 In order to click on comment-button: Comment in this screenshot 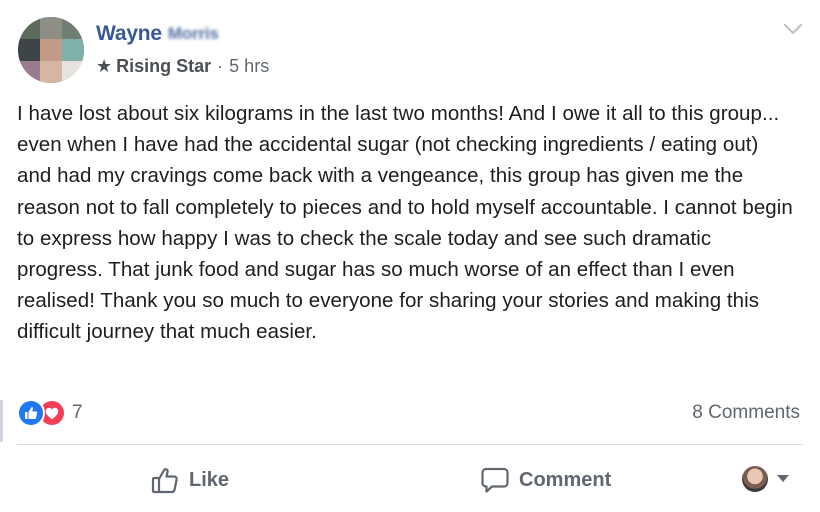, I will do `click(545, 480)`.